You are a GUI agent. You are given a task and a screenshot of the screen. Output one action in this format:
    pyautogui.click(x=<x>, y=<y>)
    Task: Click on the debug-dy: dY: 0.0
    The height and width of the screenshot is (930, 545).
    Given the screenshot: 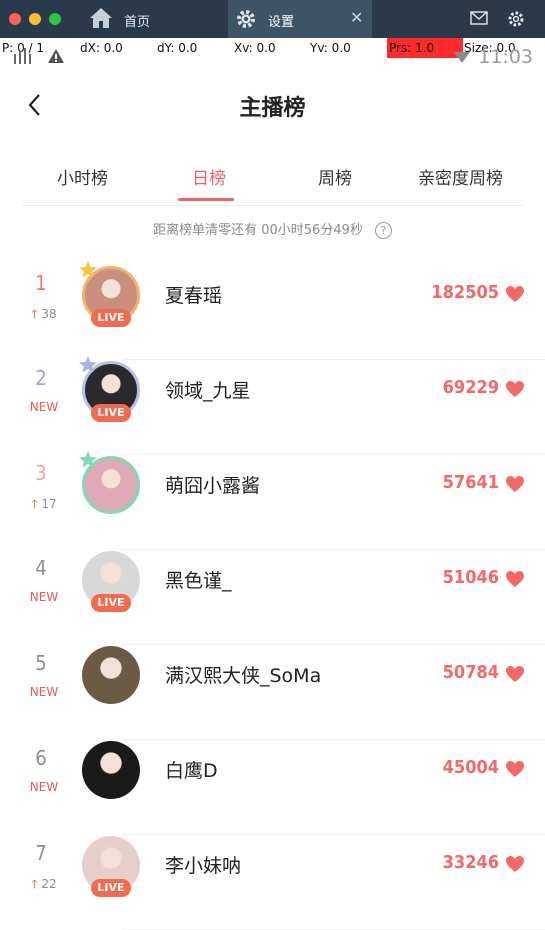 What is the action you would take?
    pyautogui.click(x=177, y=48)
    